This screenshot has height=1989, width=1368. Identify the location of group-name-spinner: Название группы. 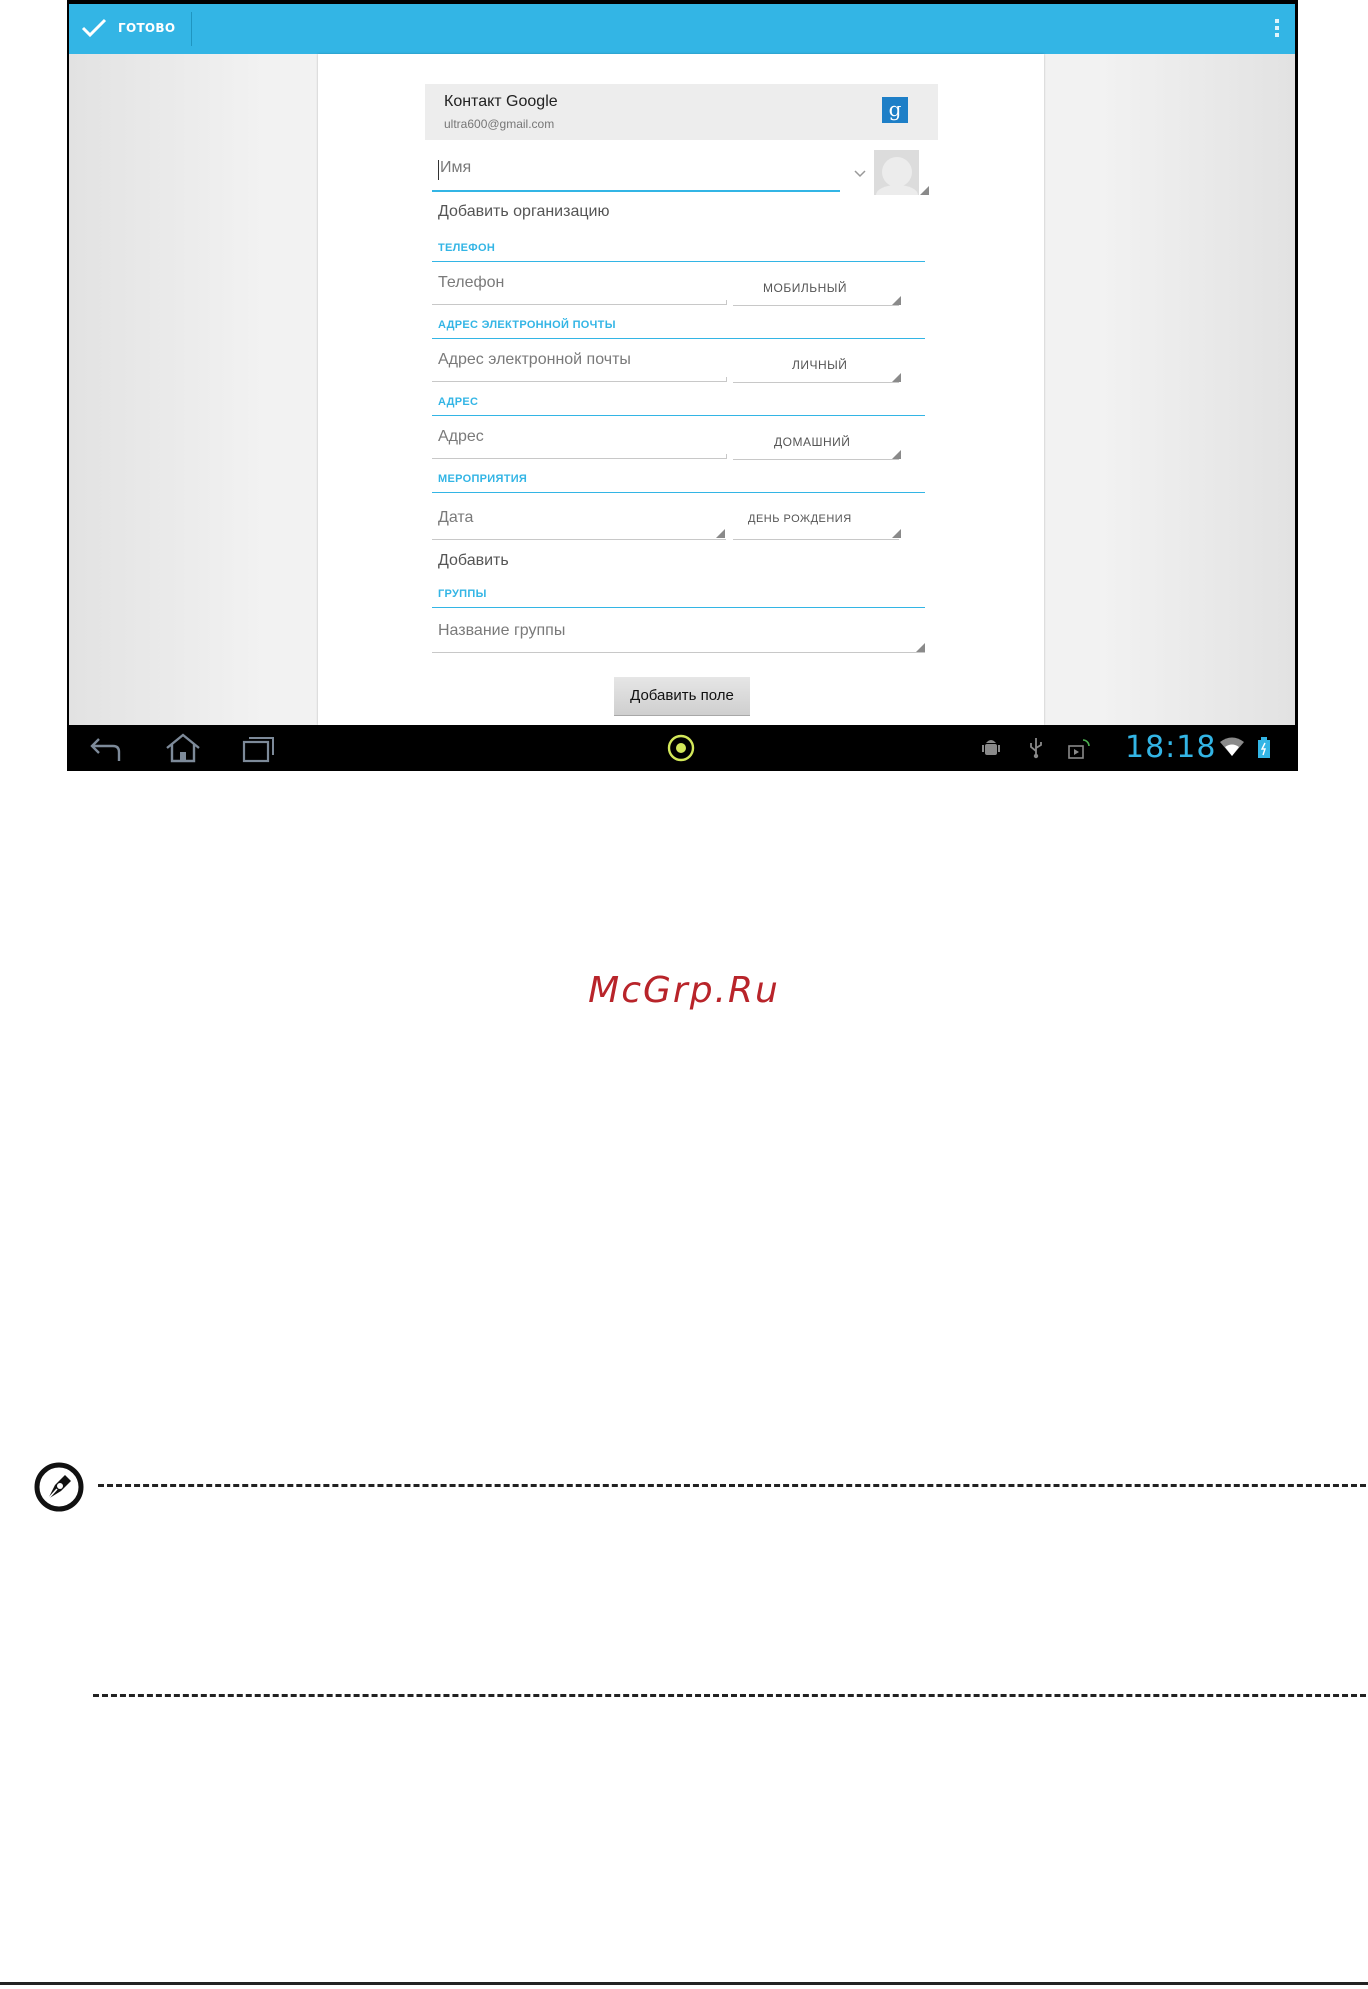
(501, 631).